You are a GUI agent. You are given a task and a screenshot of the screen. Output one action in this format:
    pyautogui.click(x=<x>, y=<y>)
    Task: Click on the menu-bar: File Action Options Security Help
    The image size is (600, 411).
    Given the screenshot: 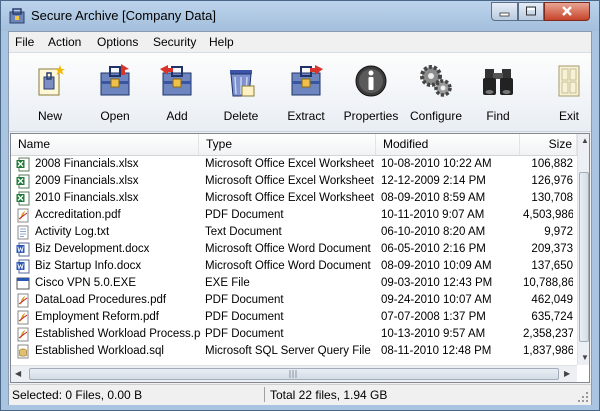 What is the action you would take?
    pyautogui.click(x=300, y=42)
    